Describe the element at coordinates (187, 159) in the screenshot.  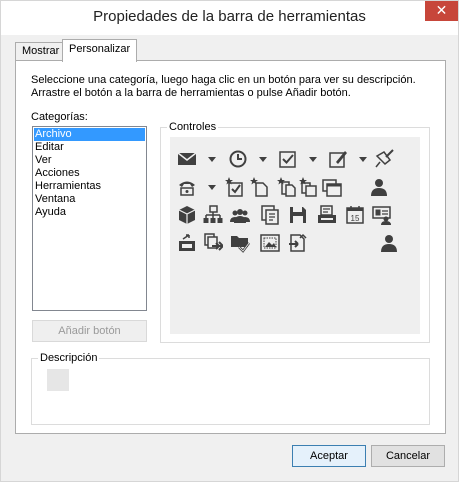
I see `mail-icon` at that location.